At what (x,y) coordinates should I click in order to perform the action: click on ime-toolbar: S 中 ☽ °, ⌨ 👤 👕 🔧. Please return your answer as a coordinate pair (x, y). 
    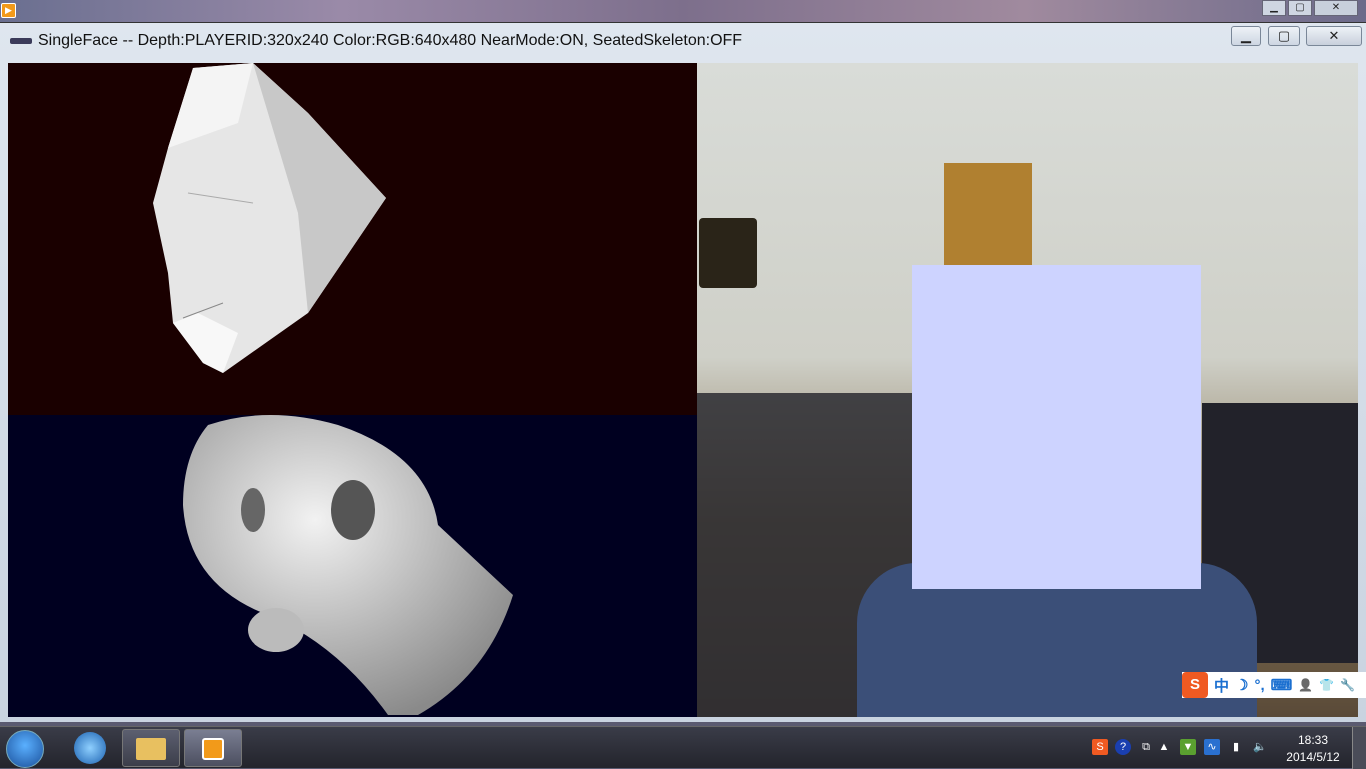
    Looking at the image, I should click on (1274, 685).